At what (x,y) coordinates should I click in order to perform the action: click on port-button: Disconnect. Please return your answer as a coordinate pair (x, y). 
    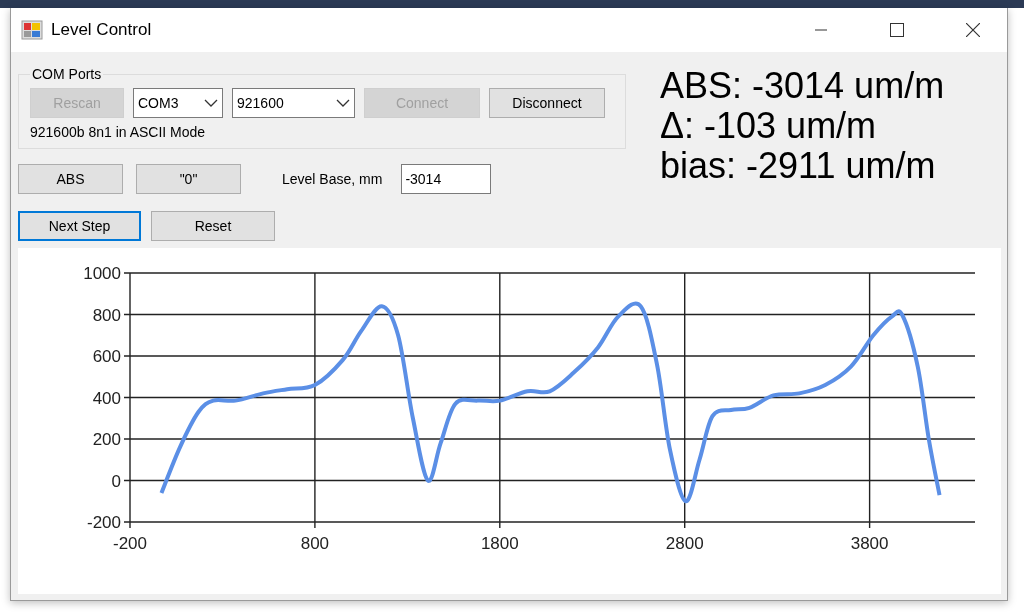
    Looking at the image, I should click on (547, 103).